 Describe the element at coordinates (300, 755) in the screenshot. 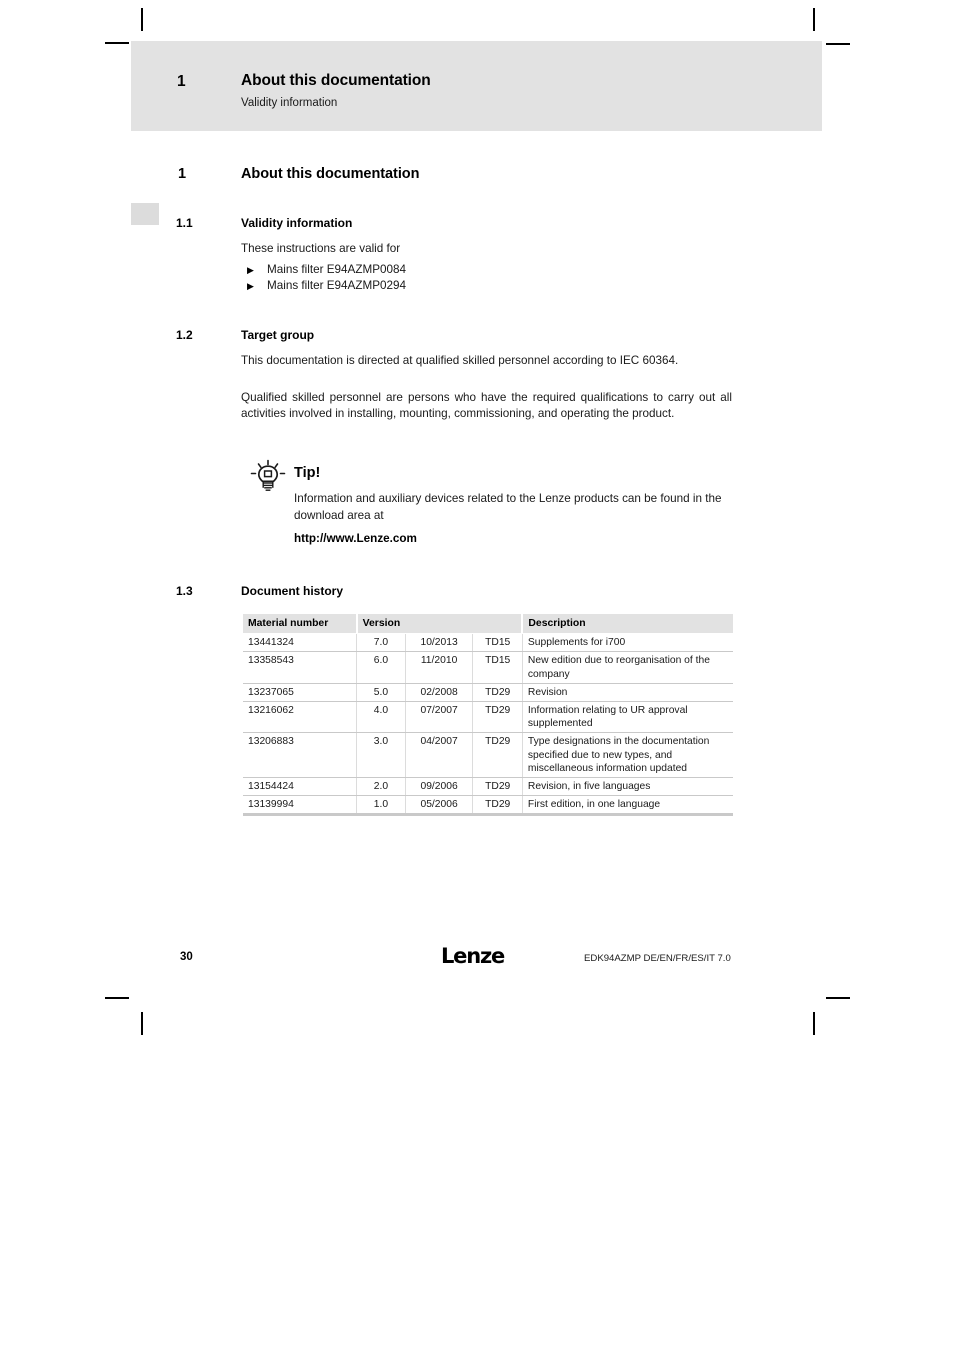

I see `cell-material-number: 13206883` at that location.